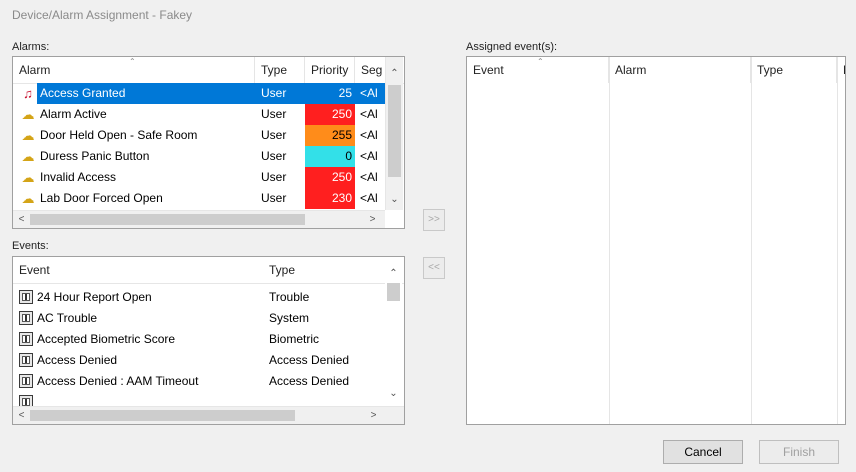 The height and width of the screenshot is (472, 856). What do you see at coordinates (330, 198) in the screenshot?
I see `alarm-priority: 230` at bounding box center [330, 198].